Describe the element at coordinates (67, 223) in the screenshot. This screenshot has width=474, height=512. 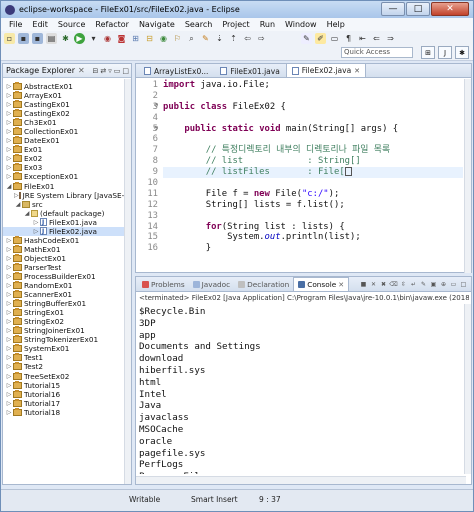
I see `tree-item: ▷ FileEx01.java` at that location.